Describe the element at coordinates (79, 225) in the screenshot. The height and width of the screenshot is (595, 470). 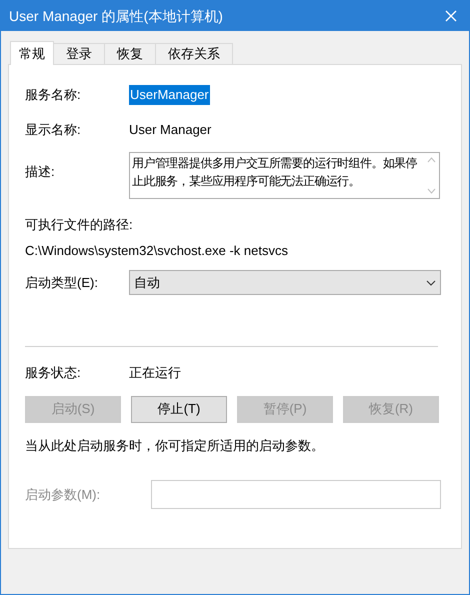
I see `field-label: 可执行文件的路径:` at that location.